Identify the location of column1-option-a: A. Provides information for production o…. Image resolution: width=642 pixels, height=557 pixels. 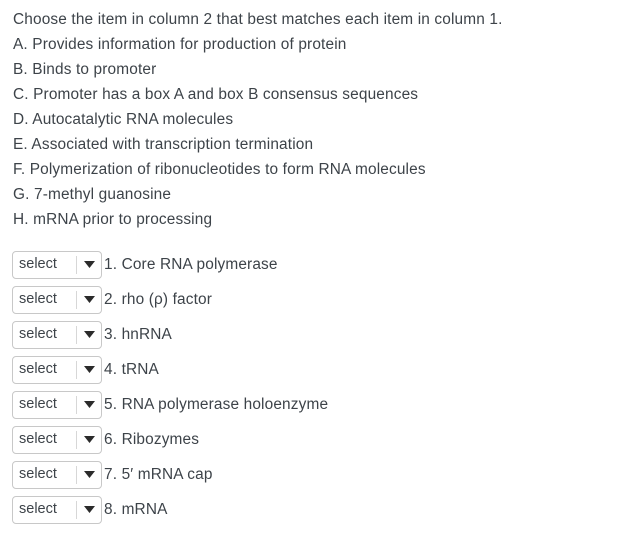
(180, 44).